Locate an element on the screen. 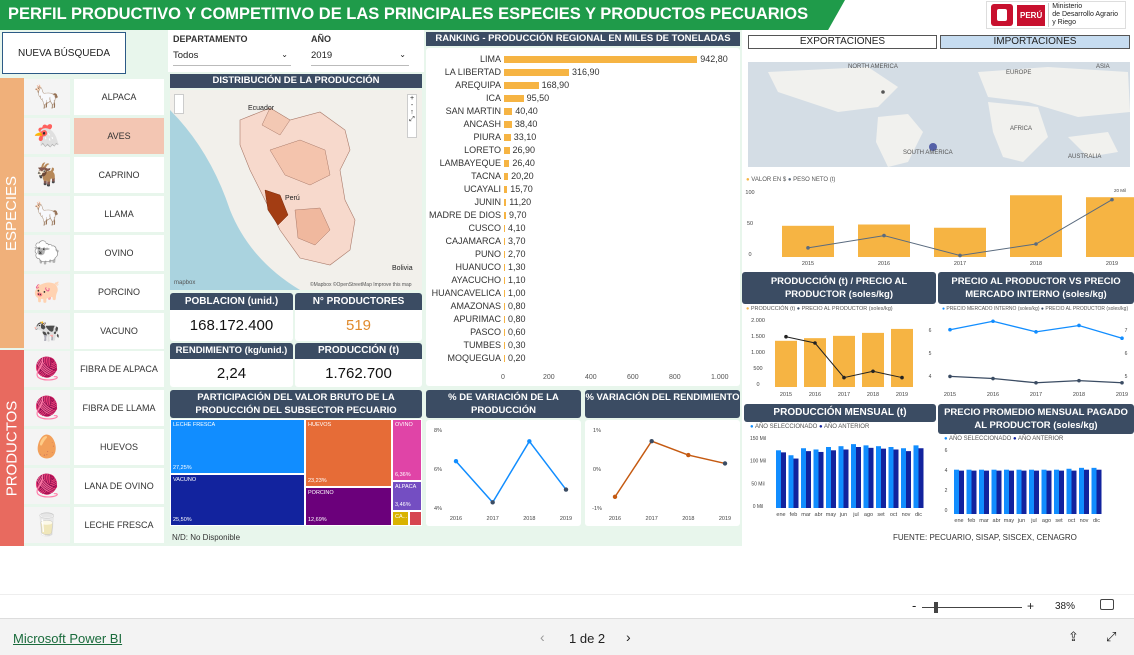 The image size is (1134, 655). species-item-caprino: 🐐 CAPRINO is located at coordinates (94, 175).